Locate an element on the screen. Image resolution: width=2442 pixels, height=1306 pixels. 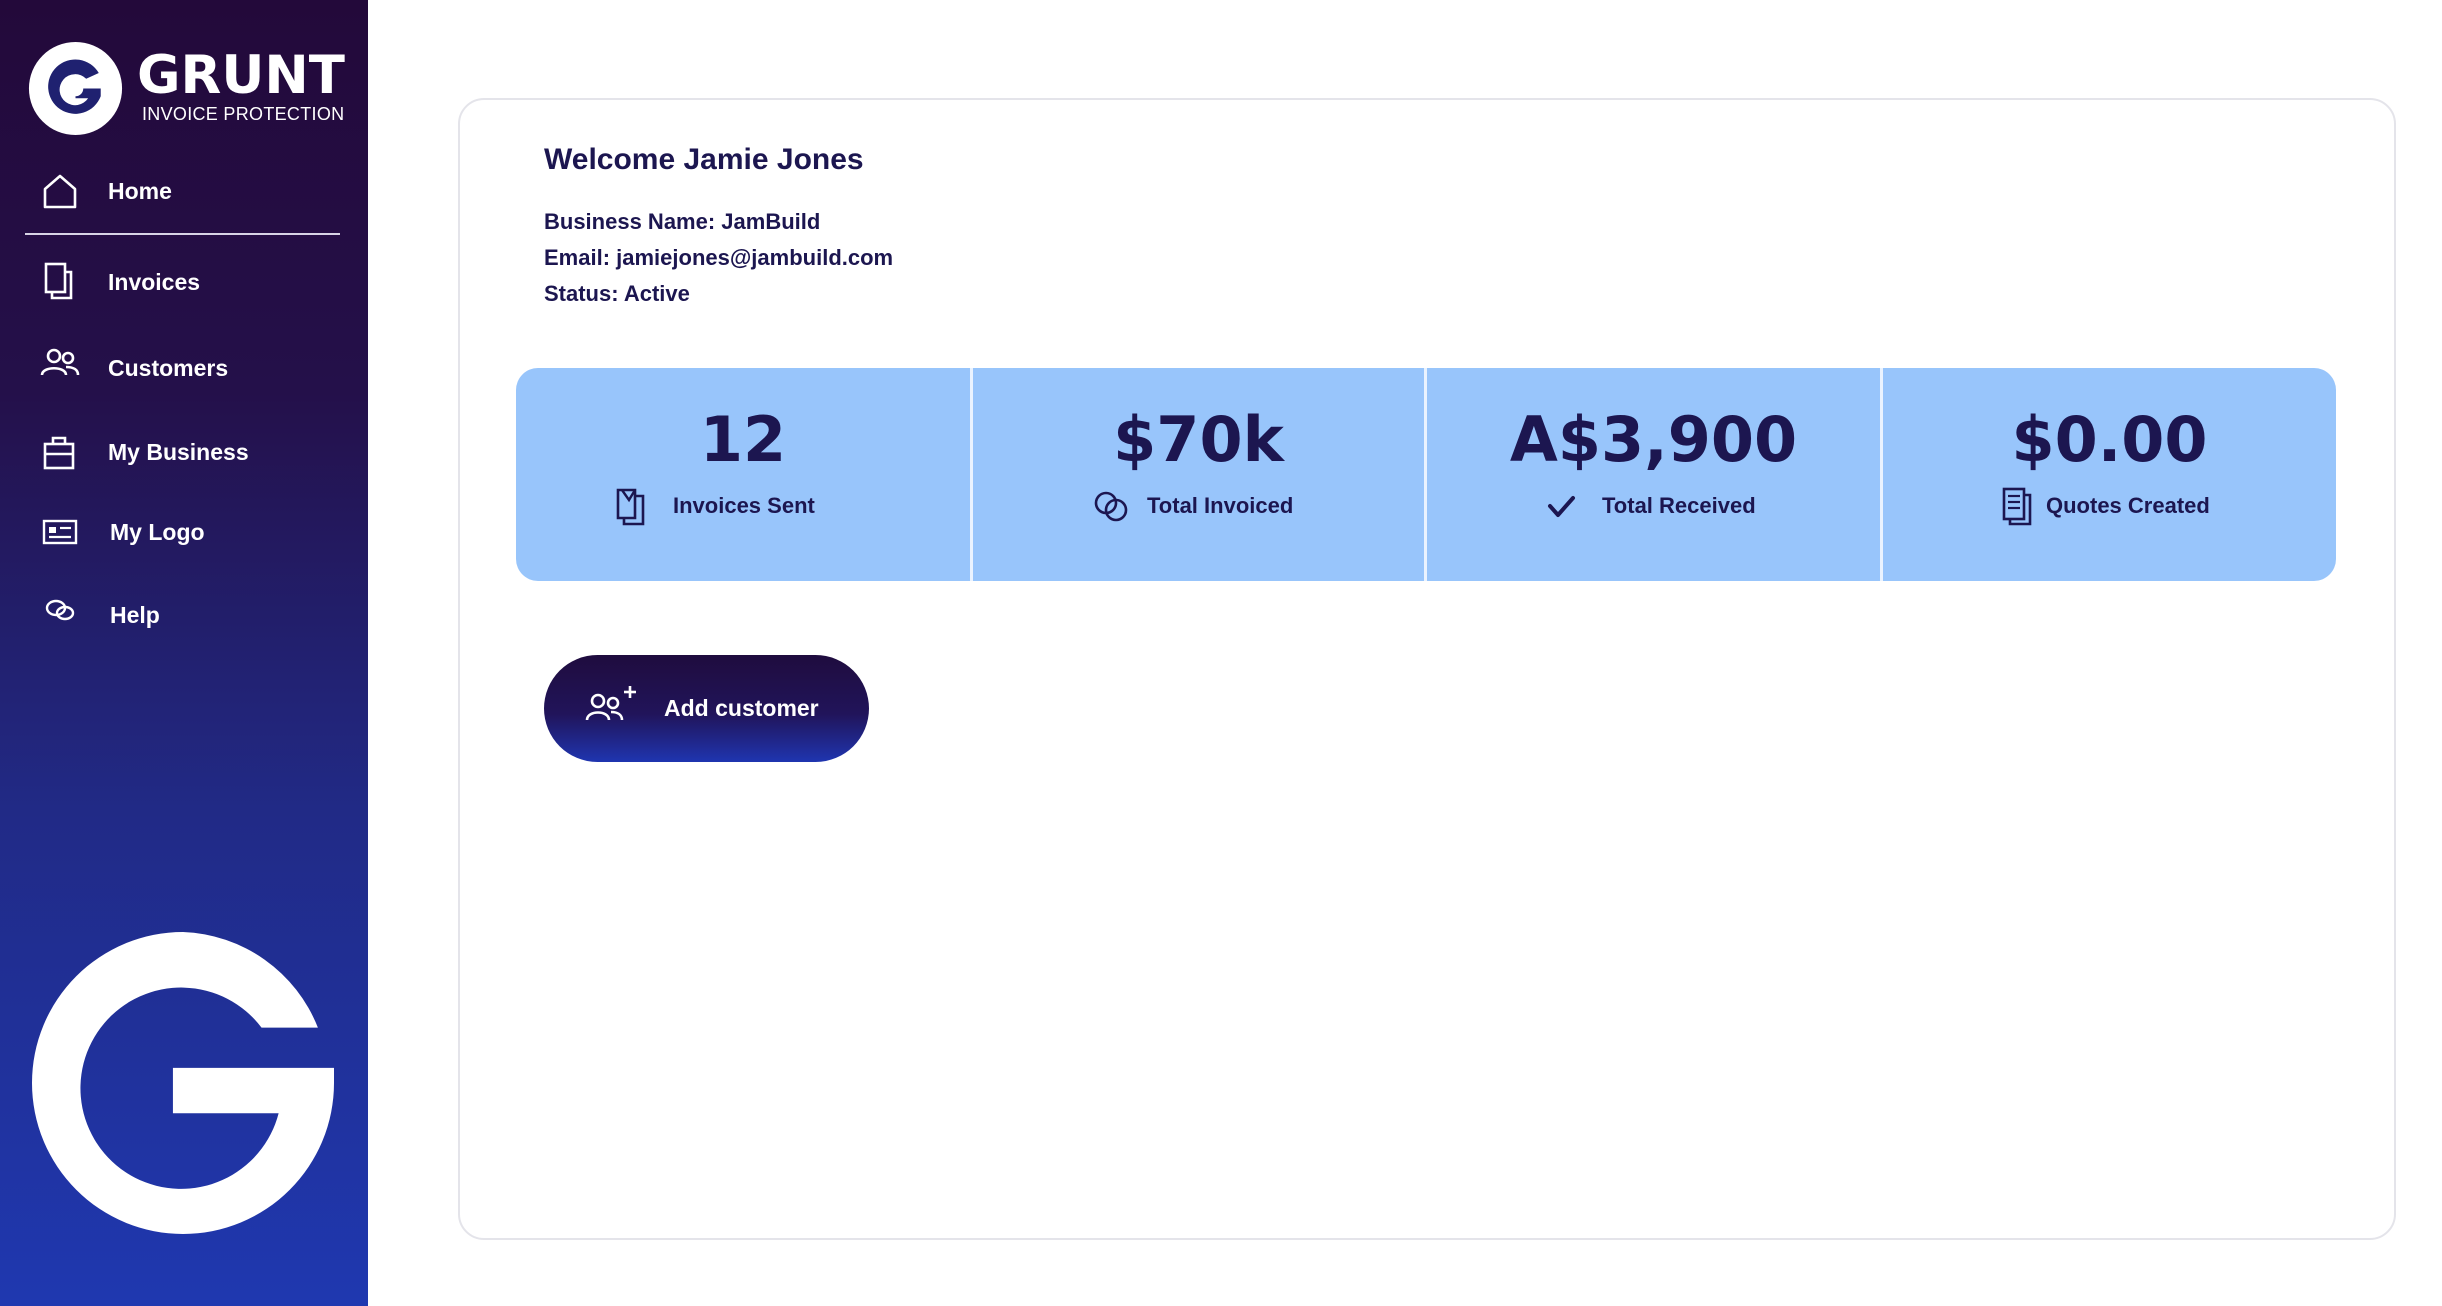
add-customer-label: Add customer is located at coordinates (741, 708).